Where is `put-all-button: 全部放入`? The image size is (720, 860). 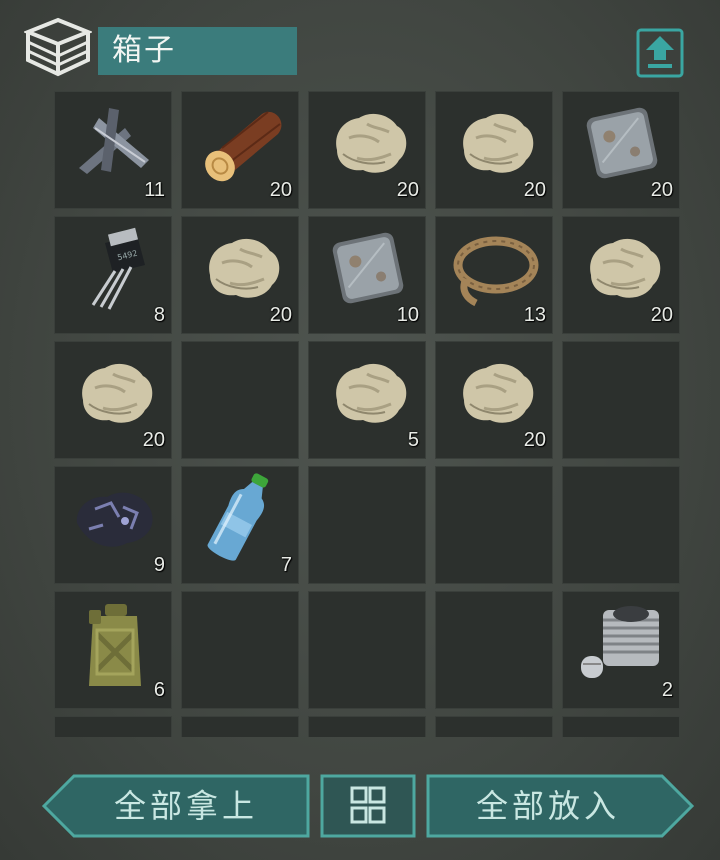 put-all-button: 全部放入 is located at coordinates (560, 806).